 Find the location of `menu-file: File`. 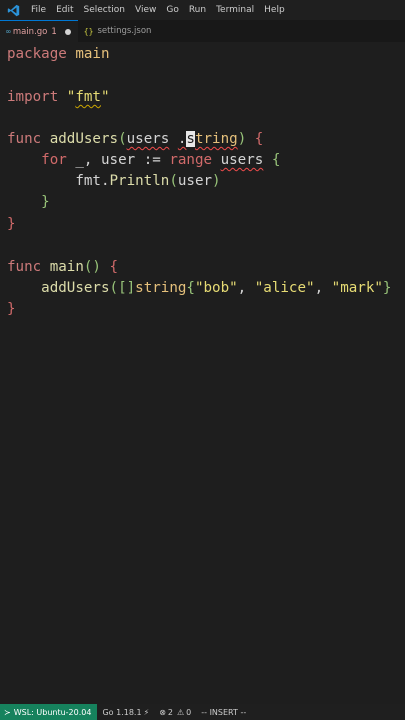

menu-file: File is located at coordinates (38, 10).